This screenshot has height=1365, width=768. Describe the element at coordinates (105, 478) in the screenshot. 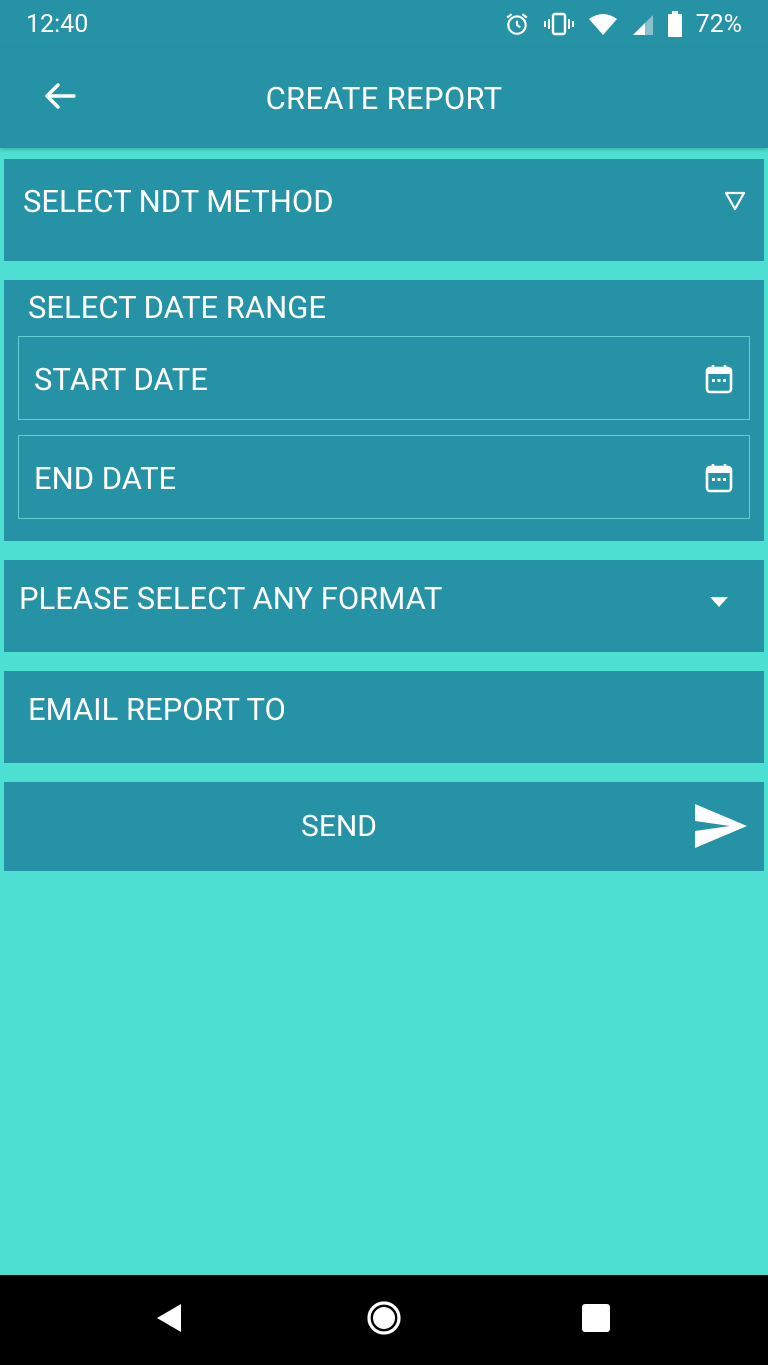

I see `end-date-label: END DATE` at that location.